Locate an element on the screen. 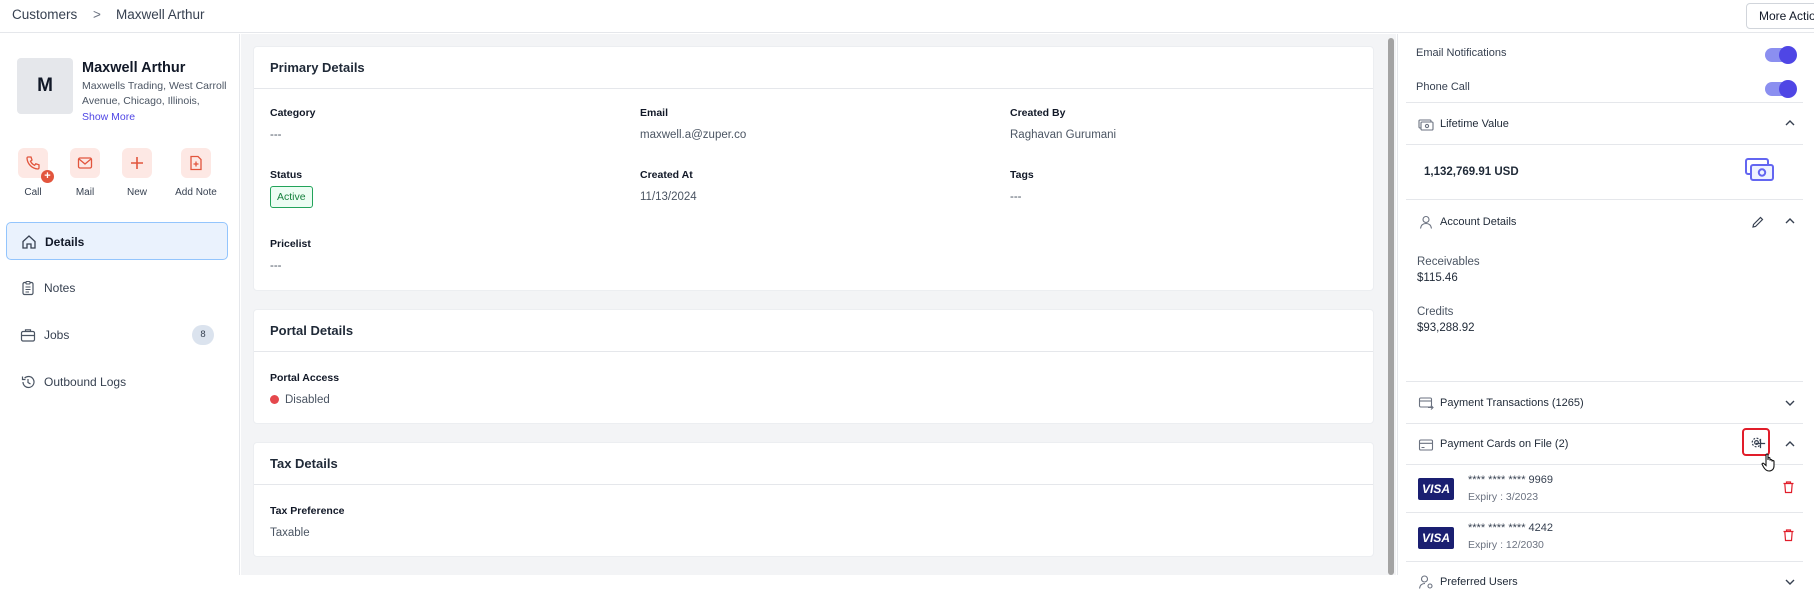 This screenshot has height=604, width=1814. created-at-value: 11/13/2024 is located at coordinates (668, 197).